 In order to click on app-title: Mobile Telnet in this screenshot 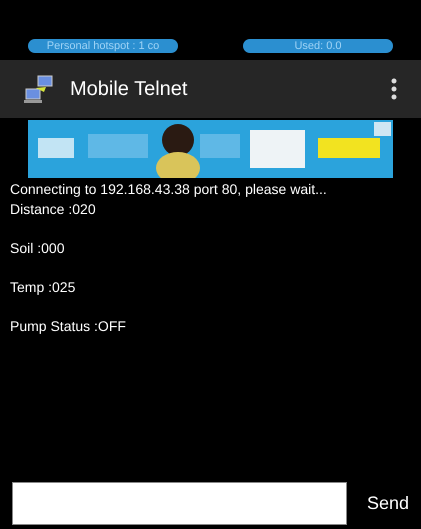, I will do `click(129, 89)`.